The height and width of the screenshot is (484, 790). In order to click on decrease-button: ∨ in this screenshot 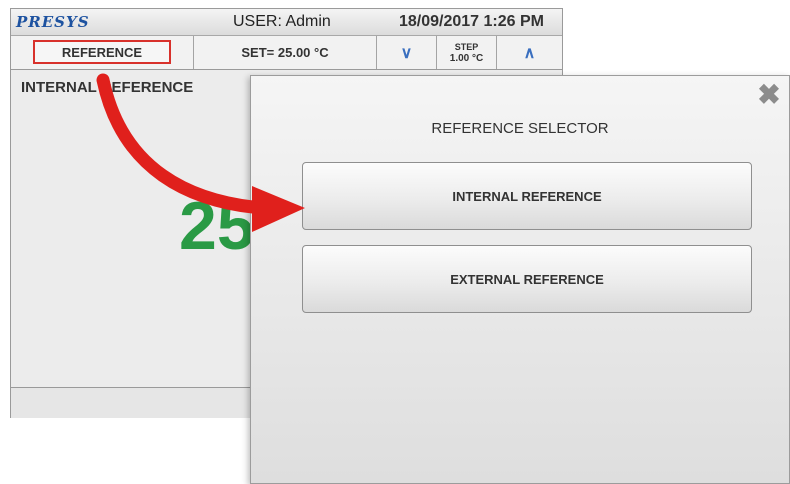, I will do `click(407, 52)`.